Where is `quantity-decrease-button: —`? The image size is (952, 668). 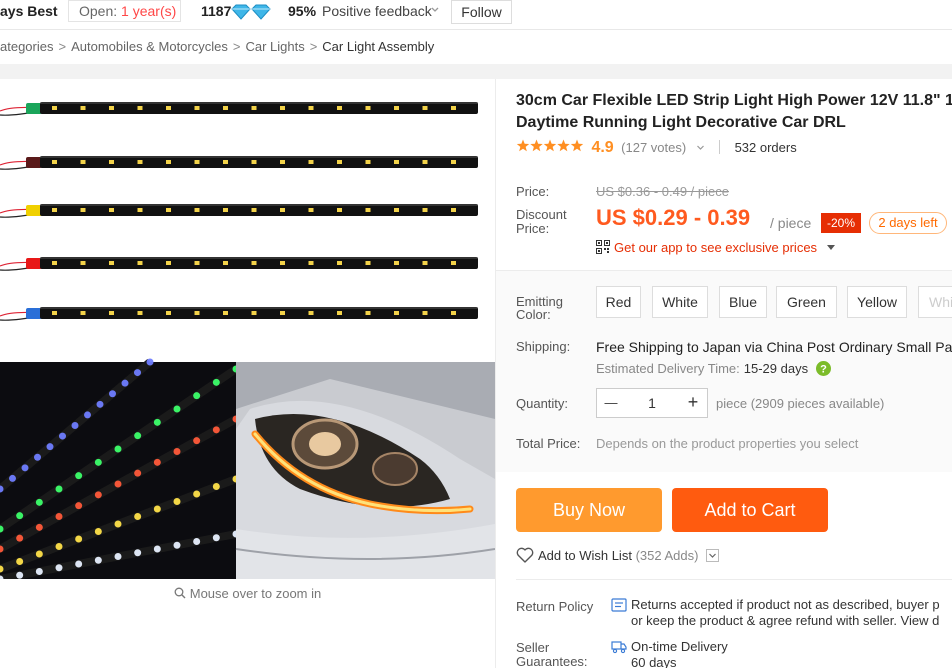 quantity-decrease-button: — is located at coordinates (611, 403).